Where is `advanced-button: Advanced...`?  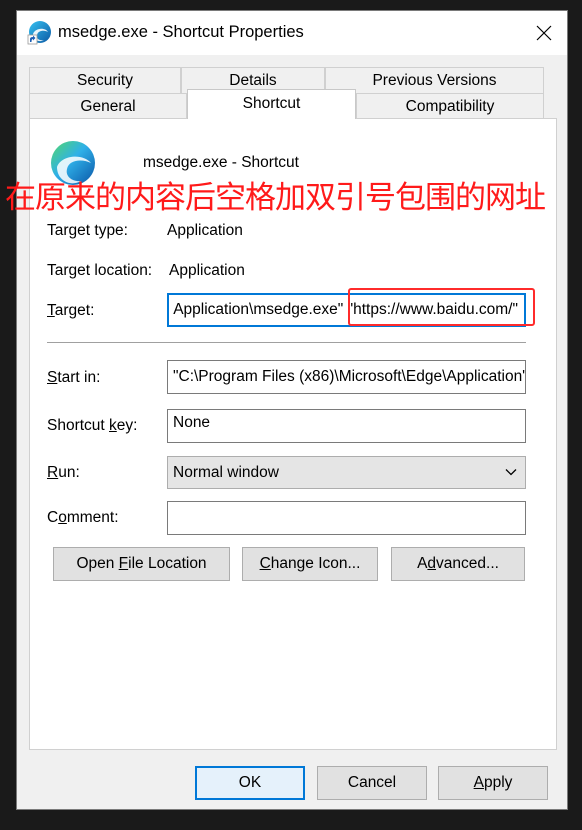
advanced-button: Advanced... is located at coordinates (458, 564).